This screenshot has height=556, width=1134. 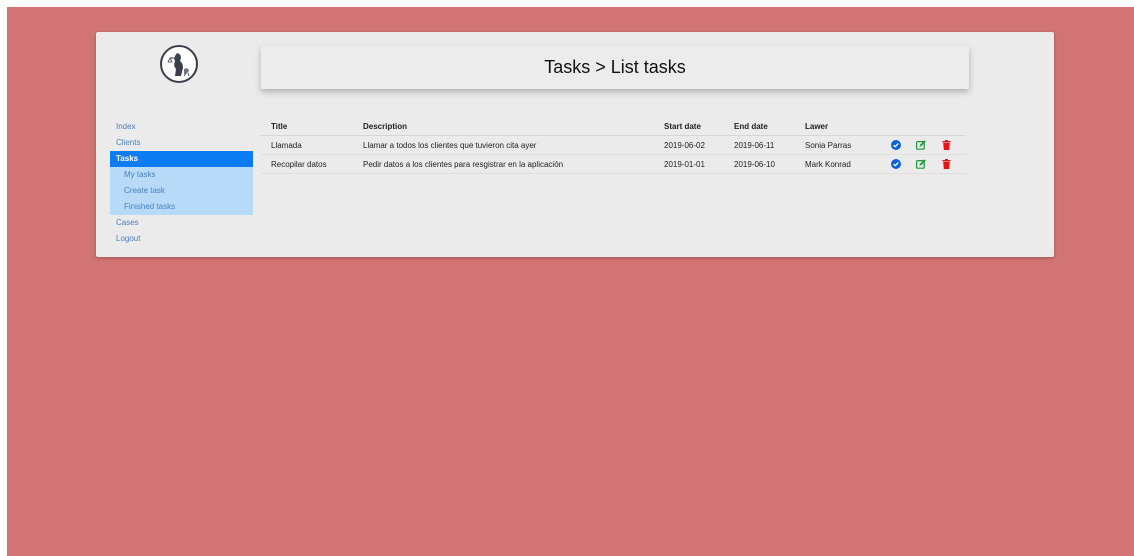 What do you see at coordinates (181, 223) in the screenshot?
I see `sidebar-item-cases: Cases` at bounding box center [181, 223].